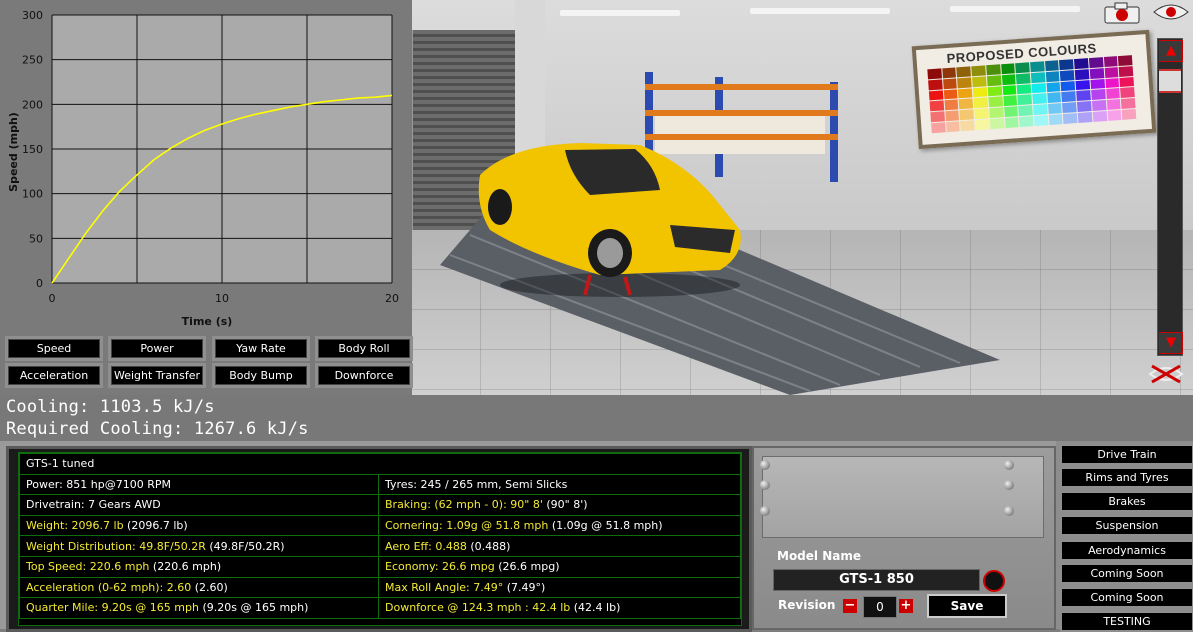 The width and height of the screenshot is (1193, 632). I want to click on graph-button-power: Power, so click(157, 348).